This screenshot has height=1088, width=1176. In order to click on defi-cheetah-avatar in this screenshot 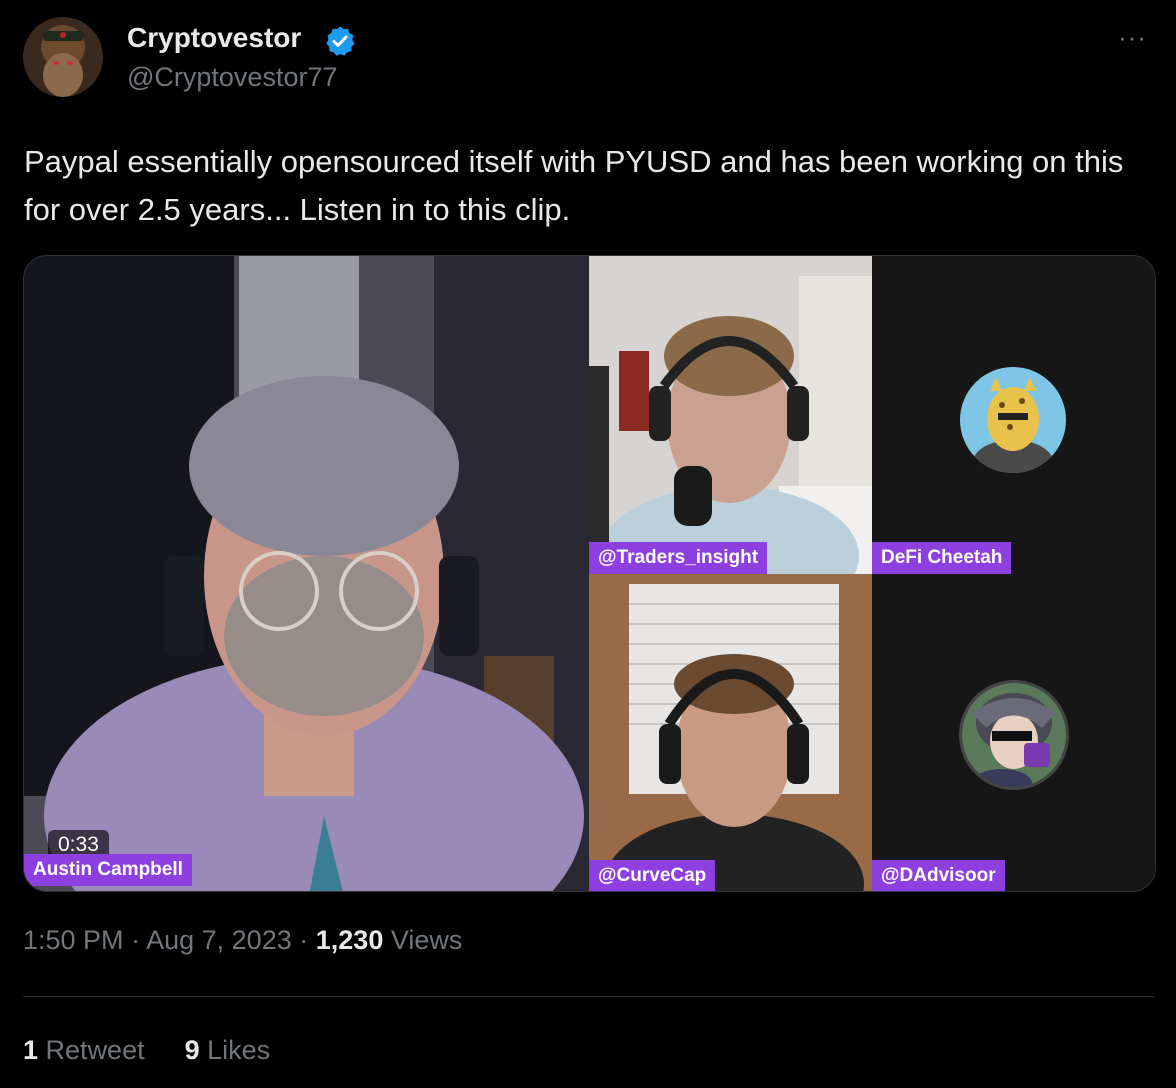, I will do `click(1013, 420)`.